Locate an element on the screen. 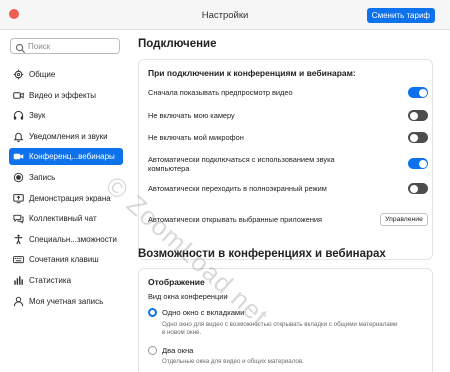  search-box is located at coordinates (65, 46).